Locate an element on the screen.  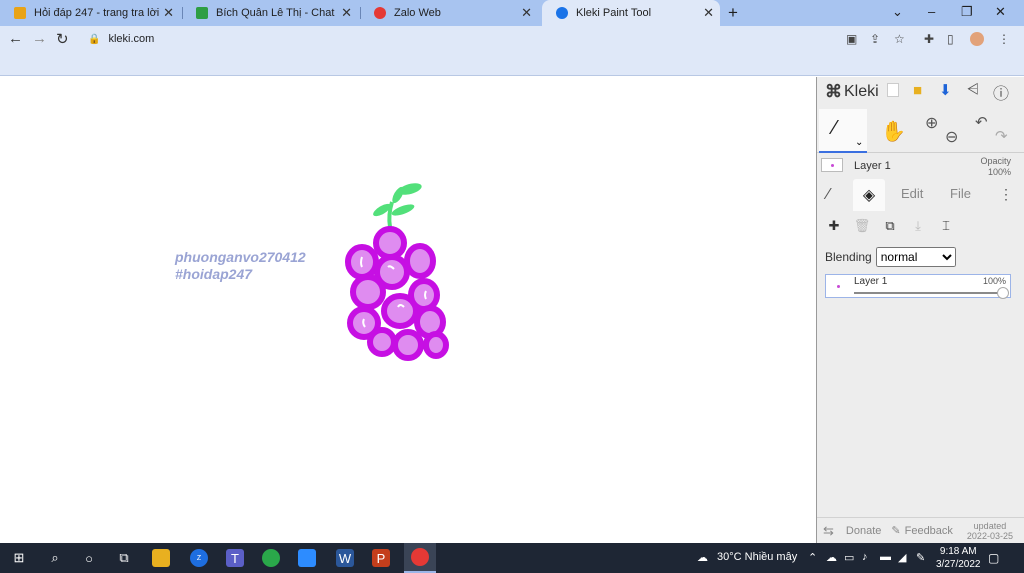
weather-cloud-icon: ☁ is located at coordinates (702, 558).